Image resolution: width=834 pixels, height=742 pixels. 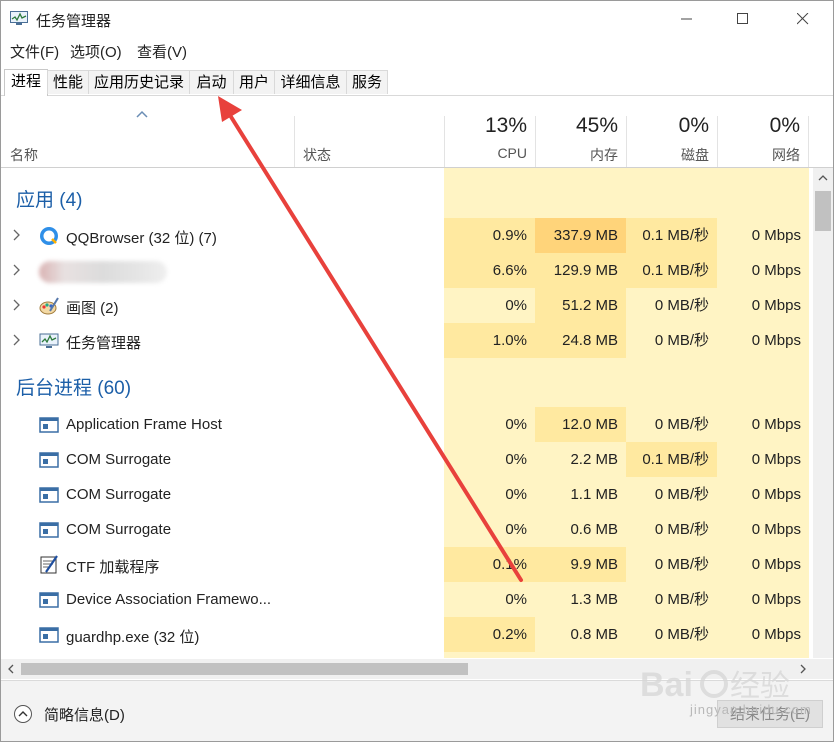 What do you see at coordinates (405, 305) in the screenshot?
I see `process-row: 画图 (2) 0% 51.2 MB 0 MB/秒 0 Mbps` at bounding box center [405, 305].